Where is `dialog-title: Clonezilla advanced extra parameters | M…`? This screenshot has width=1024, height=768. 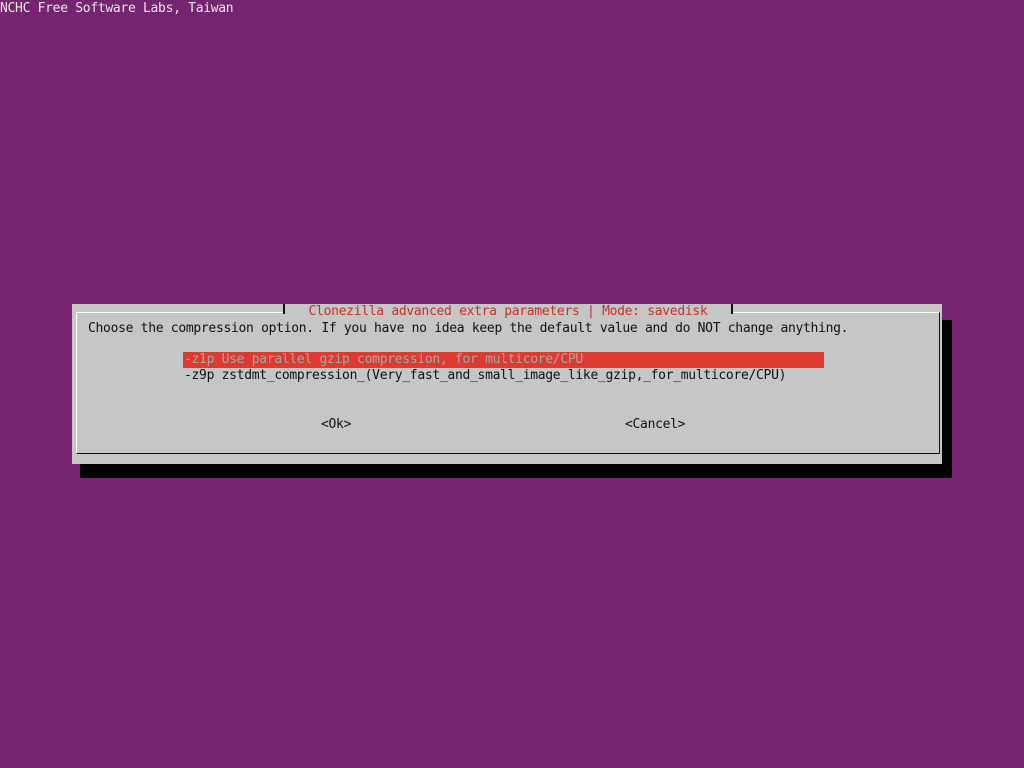
dialog-title: Clonezilla advanced extra parameters | M… is located at coordinates (508, 312).